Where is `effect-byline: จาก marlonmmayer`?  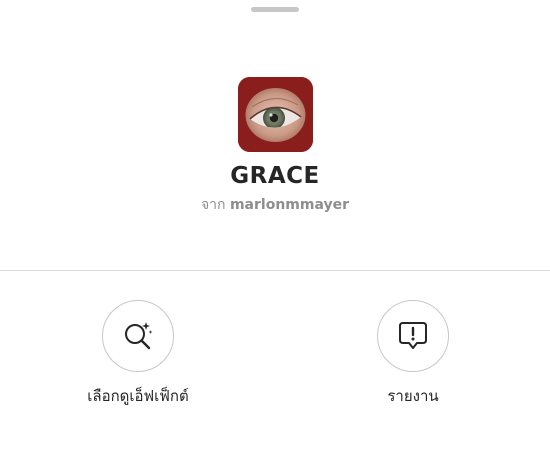
effect-byline: จาก marlonmmayer is located at coordinates (275, 205).